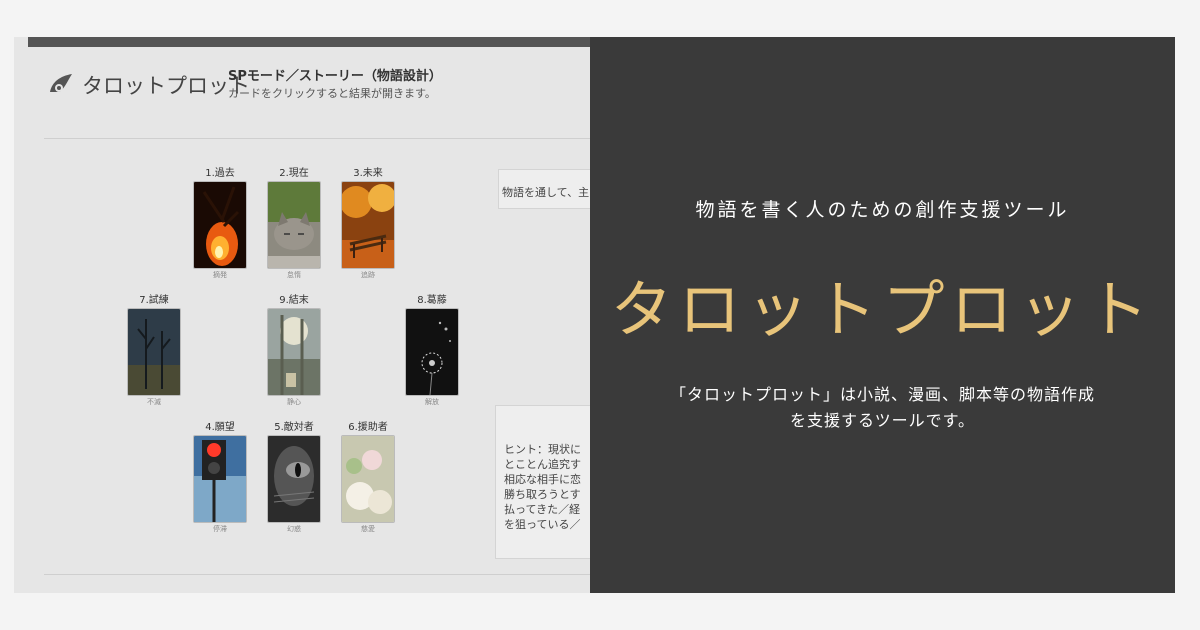 The width and height of the screenshot is (1200, 630). What do you see at coordinates (332, 93) in the screenshot?
I see `mode-subtitle: カードをクリックすると結果が開きます。` at bounding box center [332, 93].